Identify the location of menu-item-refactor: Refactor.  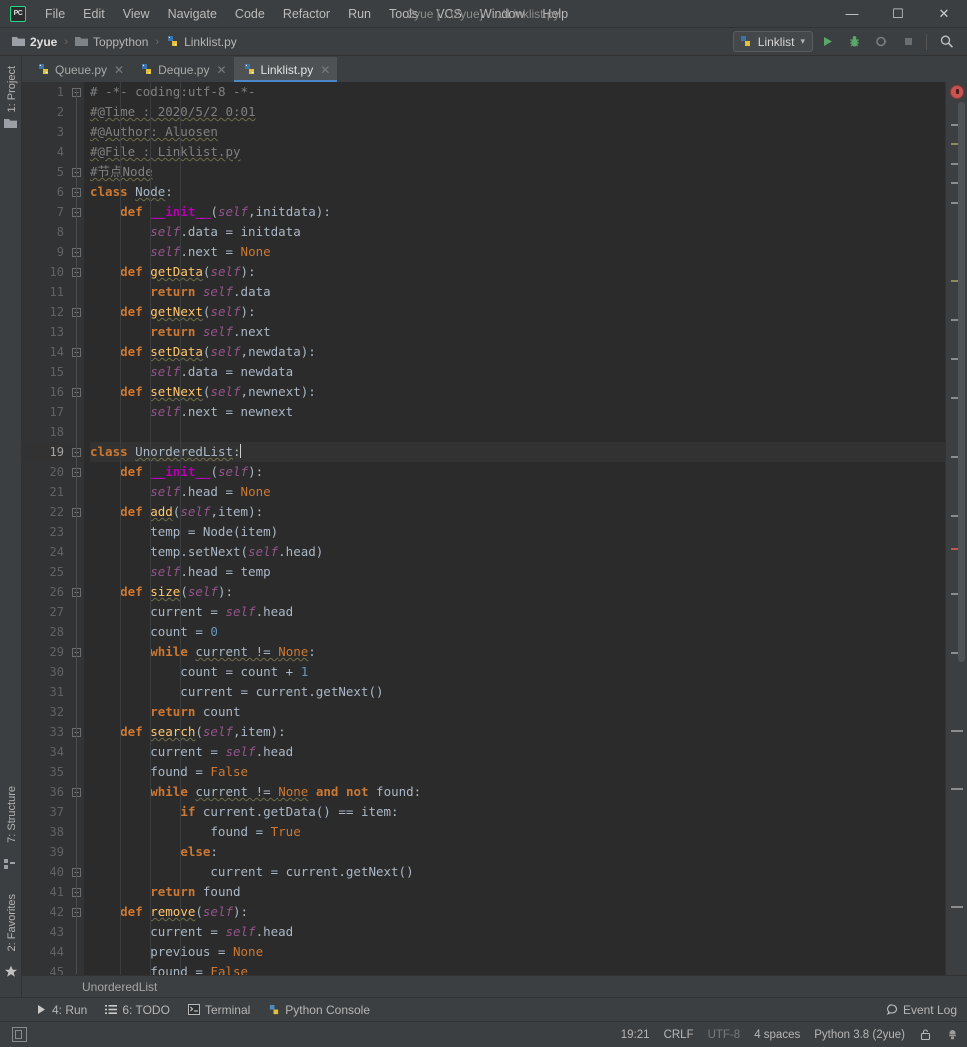
(306, 14).